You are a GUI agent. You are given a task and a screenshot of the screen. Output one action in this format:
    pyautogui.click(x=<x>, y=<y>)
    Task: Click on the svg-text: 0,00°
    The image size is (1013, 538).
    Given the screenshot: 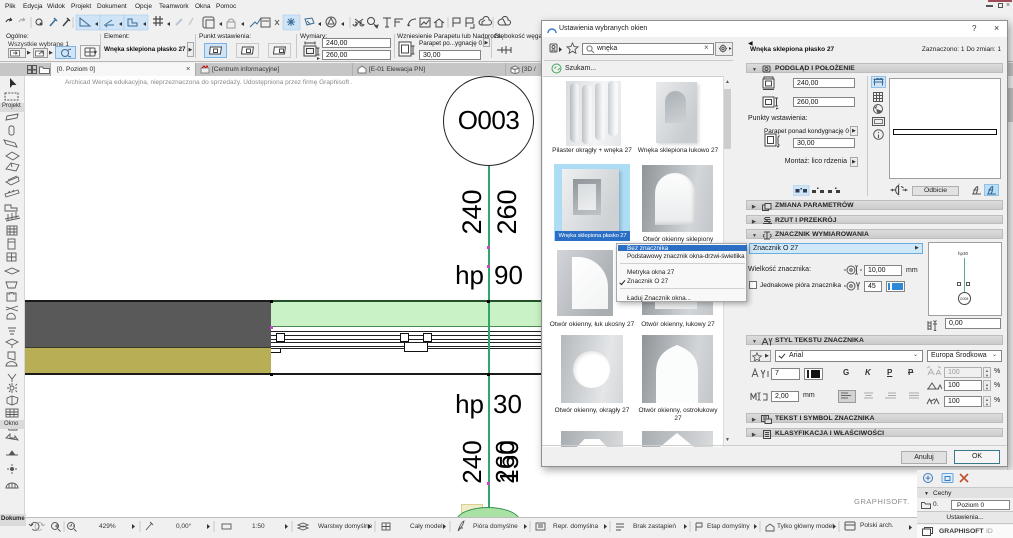 What is the action you would take?
    pyautogui.click(x=184, y=526)
    